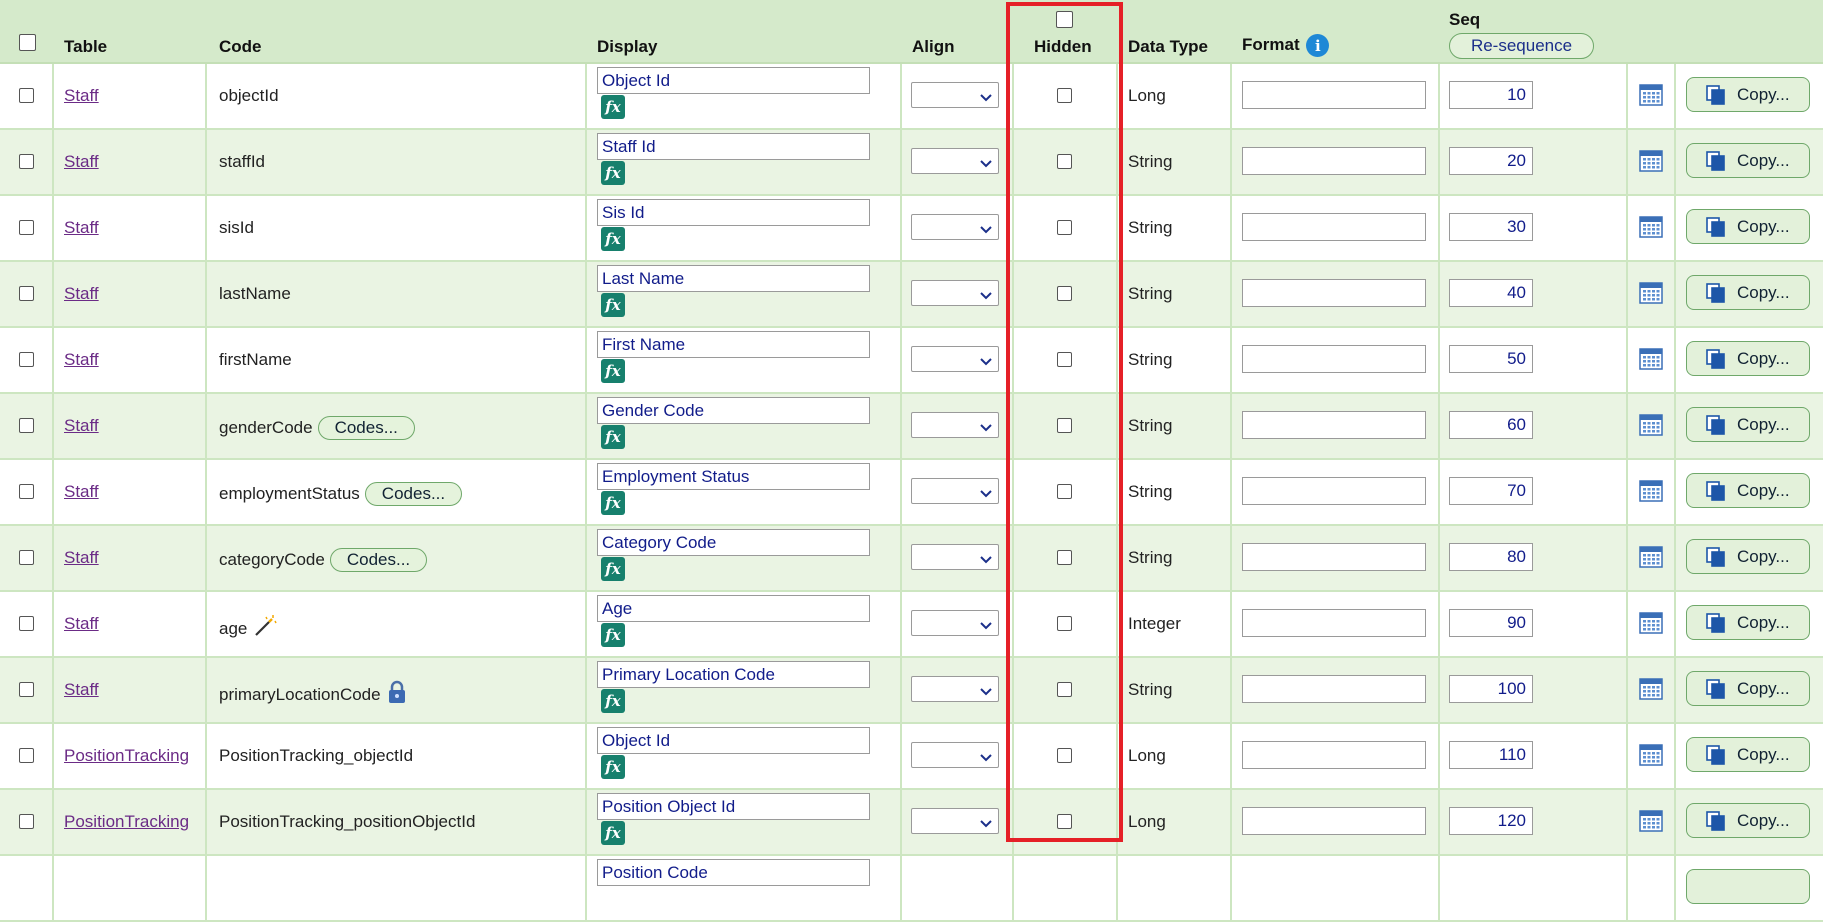  What do you see at coordinates (1748, 886) in the screenshot?
I see `copy-button` at bounding box center [1748, 886].